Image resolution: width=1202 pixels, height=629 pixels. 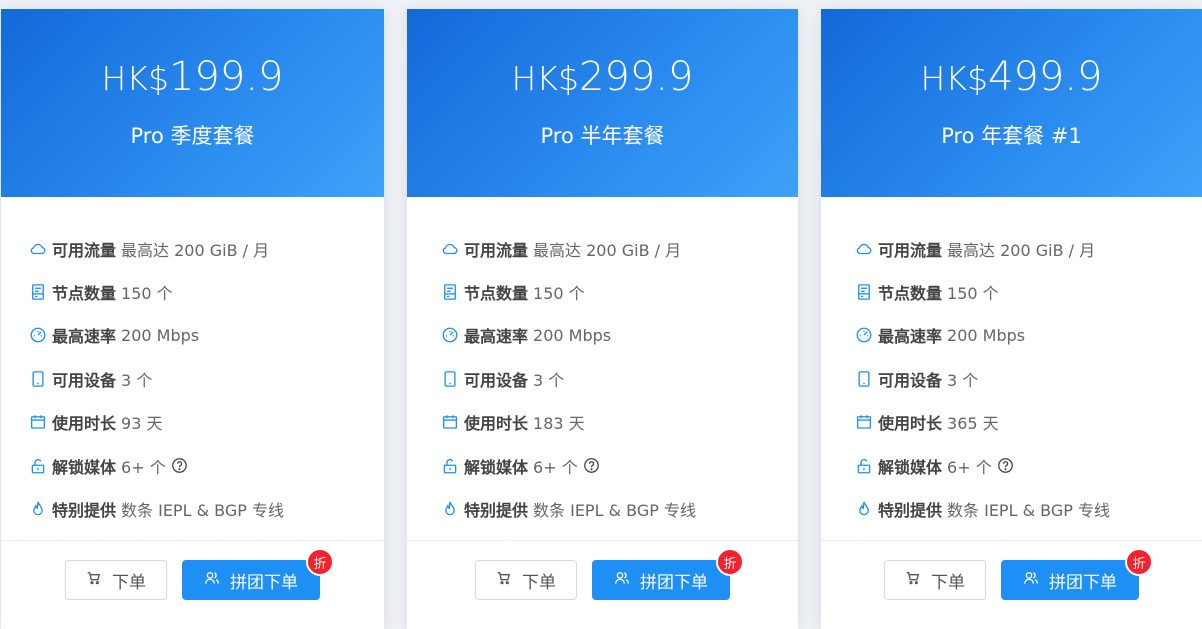 I want to click on feature-media: 解锁媒体 6+ 个, so click(x=568, y=465).